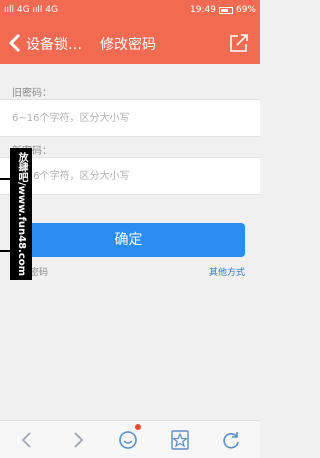  Describe the element at coordinates (180, 440) in the screenshot. I see `bookmark-star-icon` at that location.